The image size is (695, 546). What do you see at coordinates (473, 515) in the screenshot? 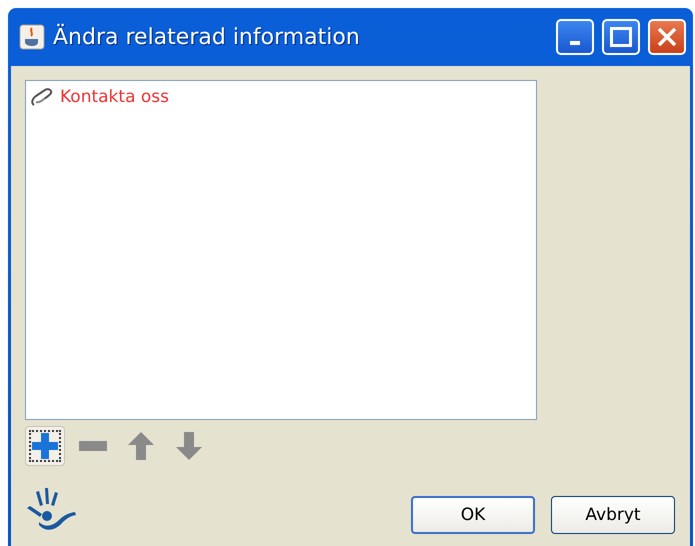
I see `ok-button: OK` at bounding box center [473, 515].